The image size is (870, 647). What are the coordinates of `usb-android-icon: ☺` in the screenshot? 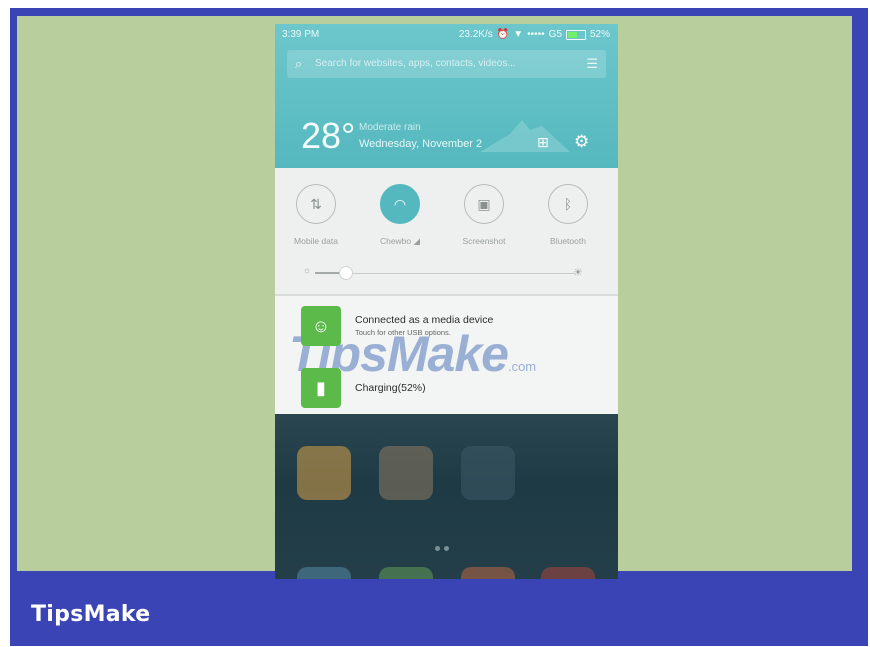 It's located at (321, 326).